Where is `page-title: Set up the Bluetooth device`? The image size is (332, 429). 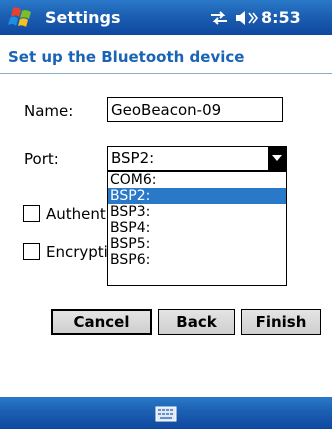 page-title: Set up the Bluetooth device is located at coordinates (166, 55).